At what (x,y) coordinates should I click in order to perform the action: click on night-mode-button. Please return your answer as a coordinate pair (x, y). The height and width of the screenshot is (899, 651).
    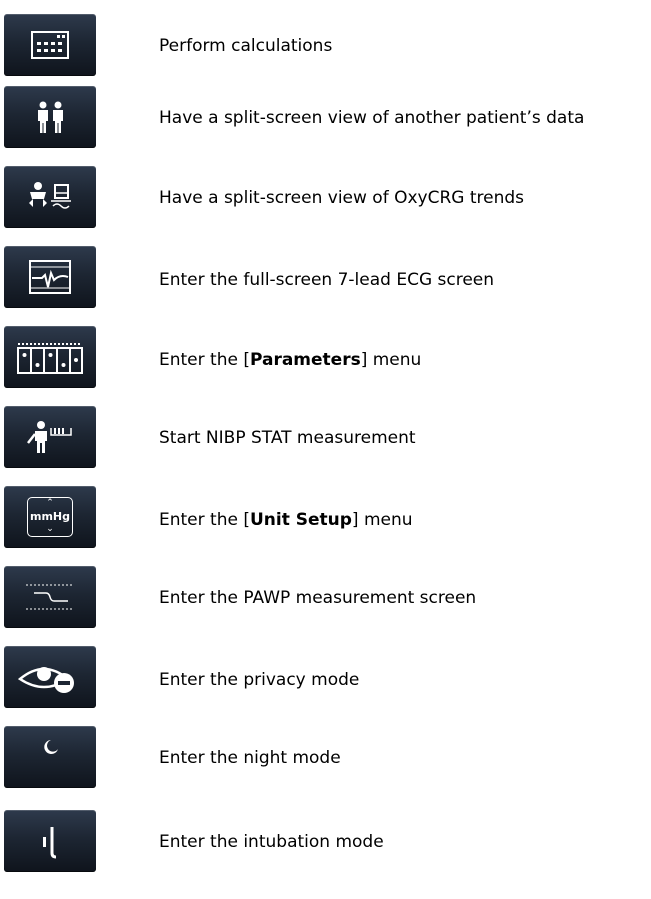
    Looking at the image, I should click on (50, 757).